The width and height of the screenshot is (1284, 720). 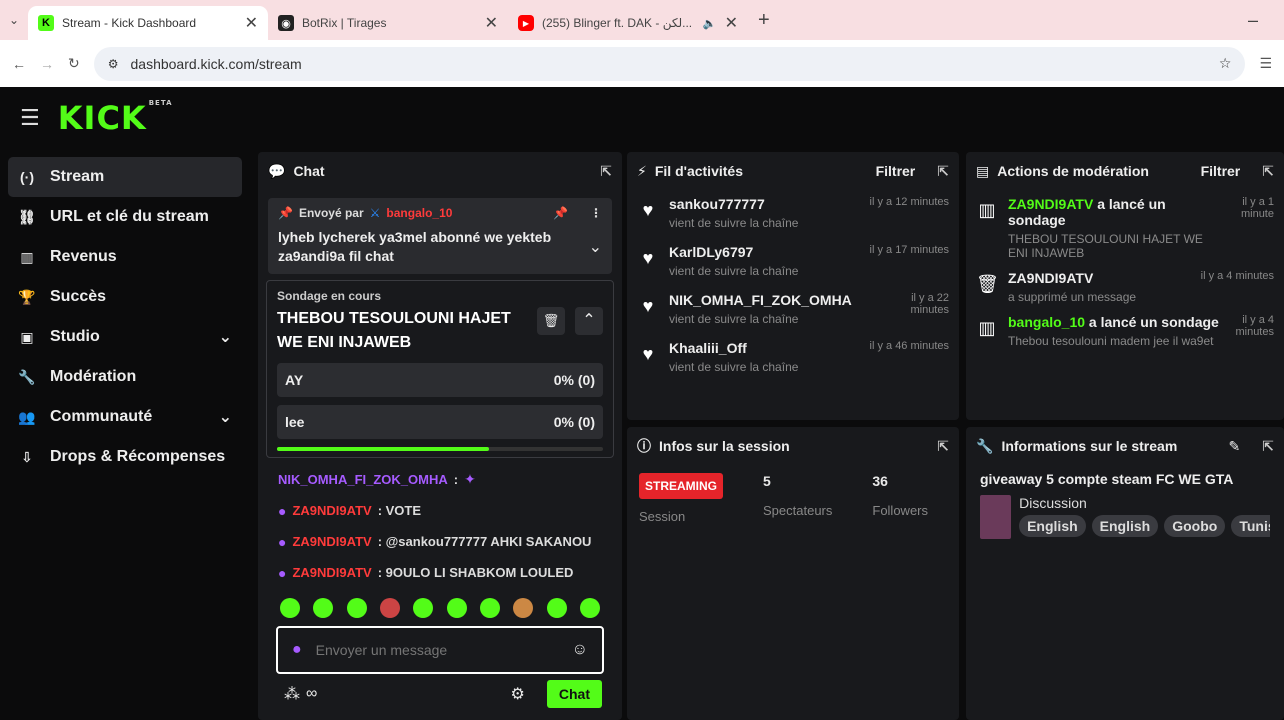 What do you see at coordinates (909, 202) in the screenshot?
I see `activity-time: il y a 12 minutes` at bounding box center [909, 202].